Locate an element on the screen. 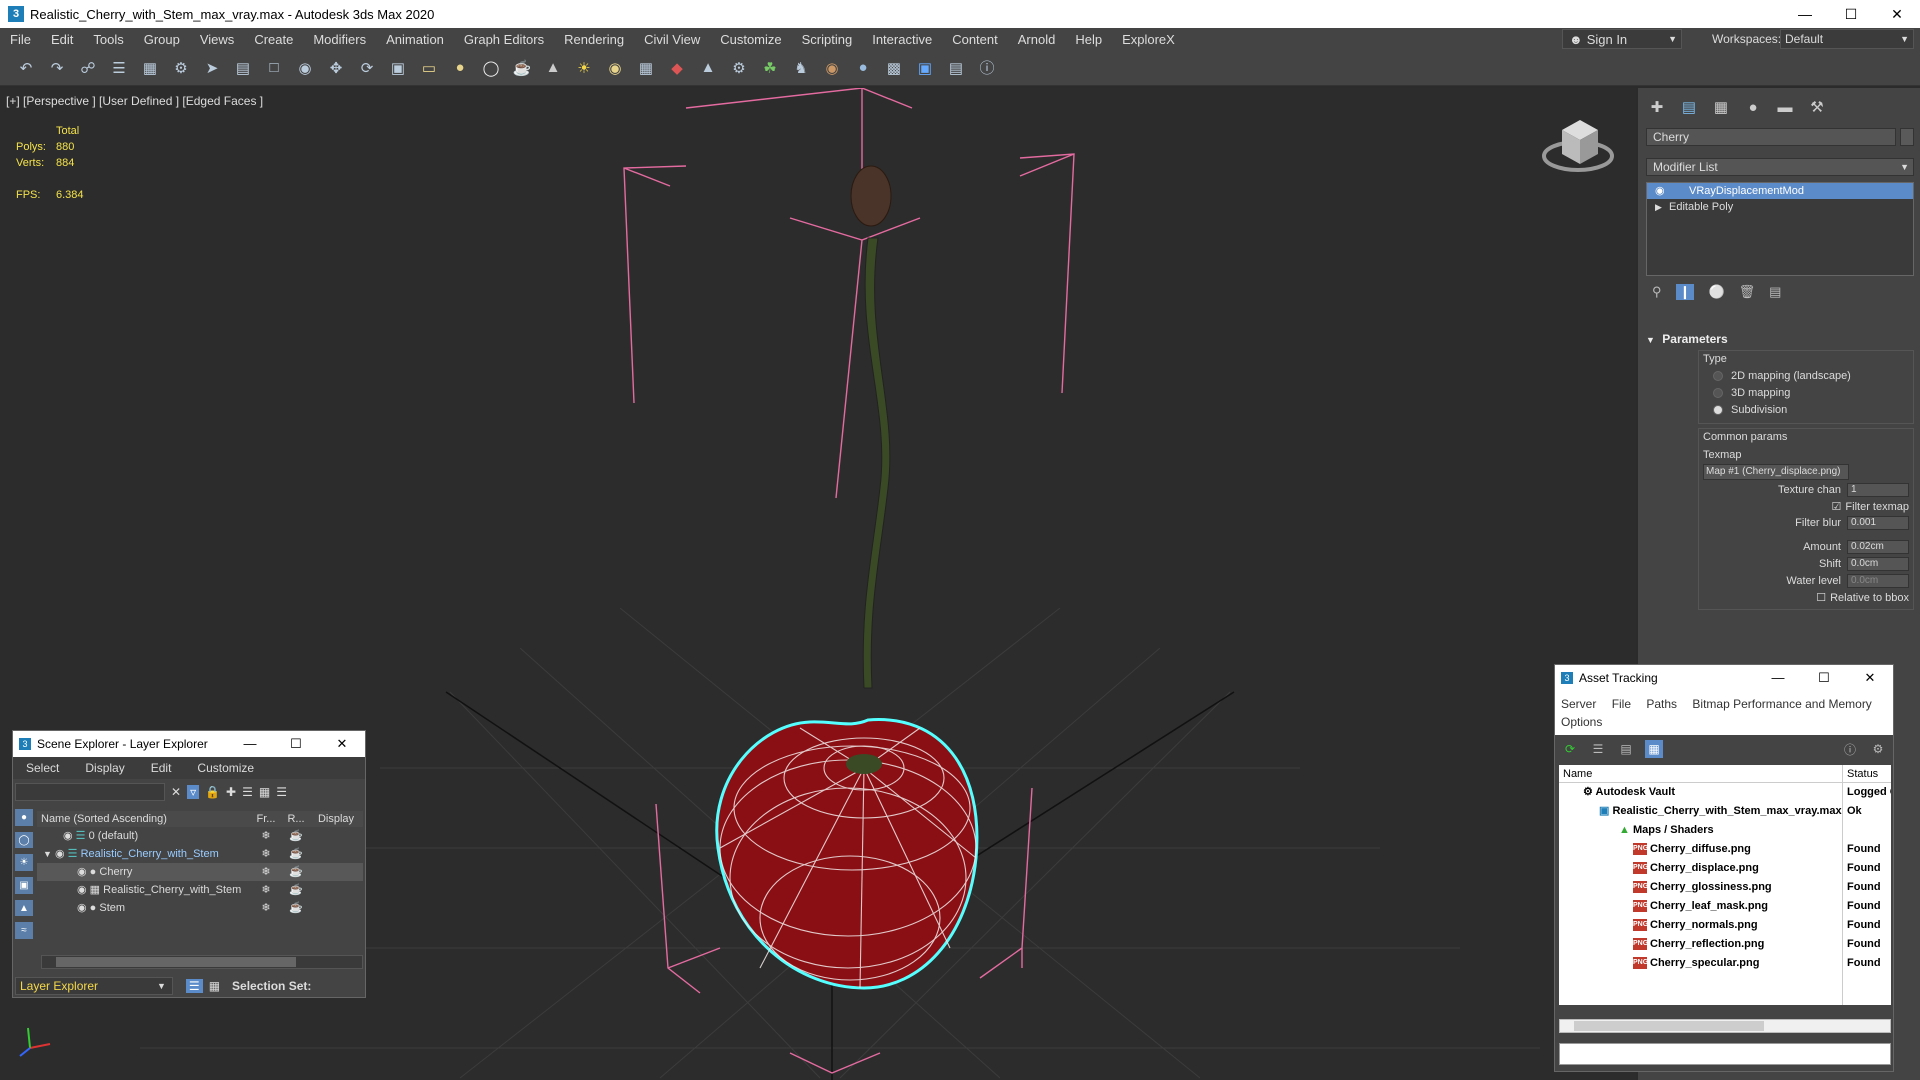  table-row: PNG Cherry_displace.png Found is located at coordinates (1725, 868).